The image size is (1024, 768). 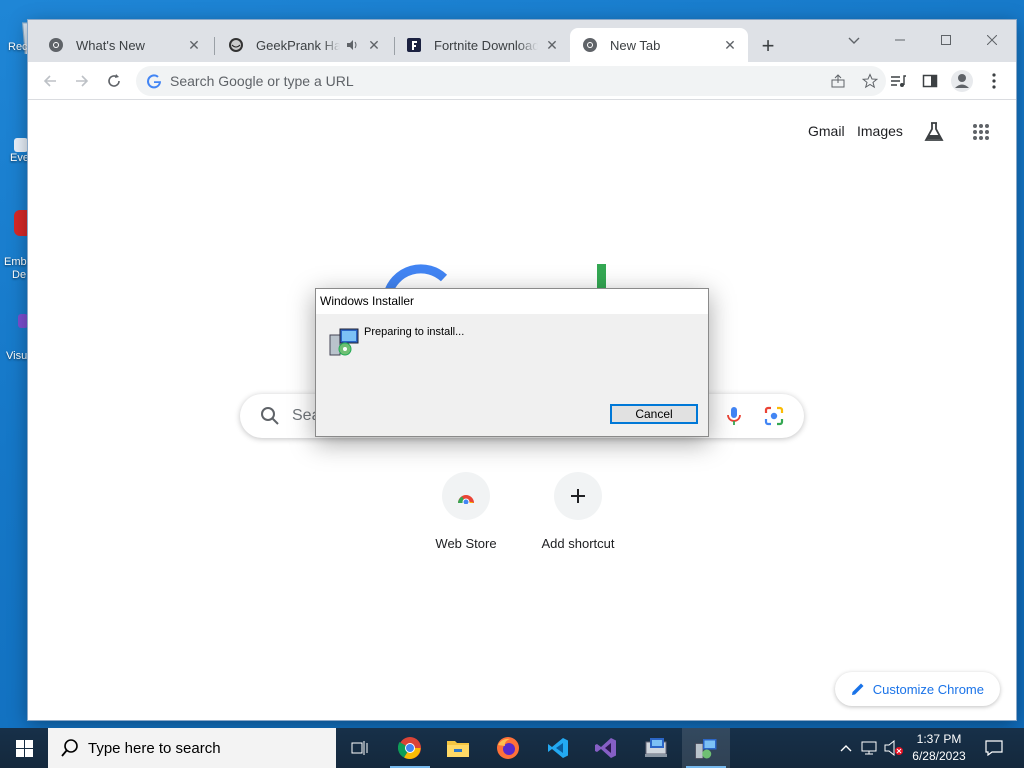 I want to click on customize-chrome-button: Customize Chrome, so click(x=917, y=689).